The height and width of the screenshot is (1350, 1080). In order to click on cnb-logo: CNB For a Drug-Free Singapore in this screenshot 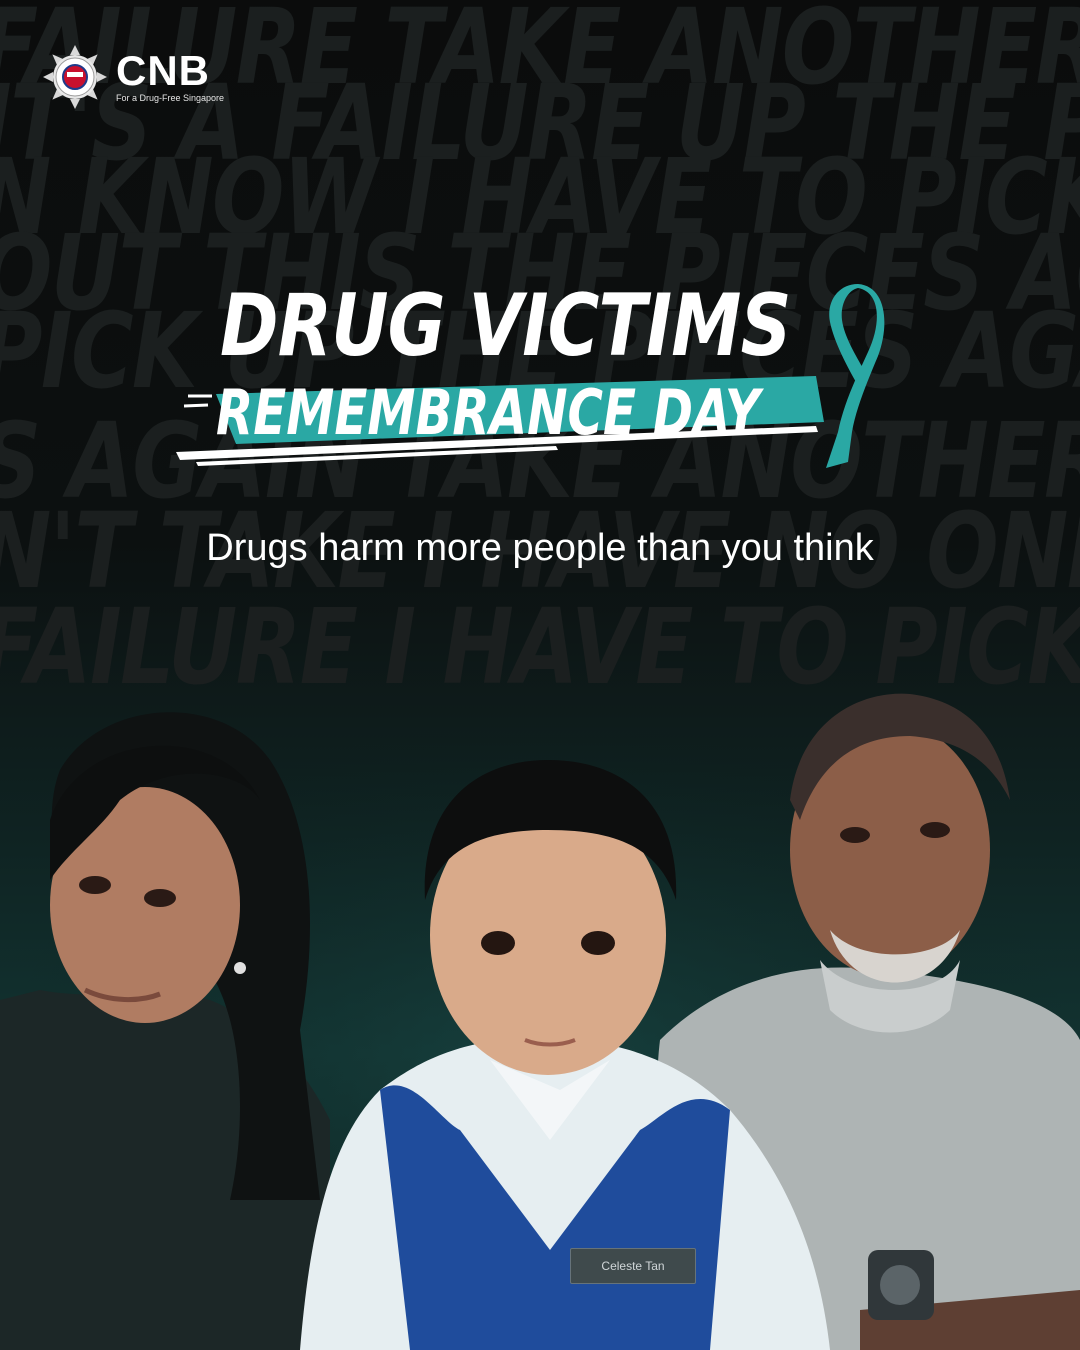, I will do `click(133, 77)`.